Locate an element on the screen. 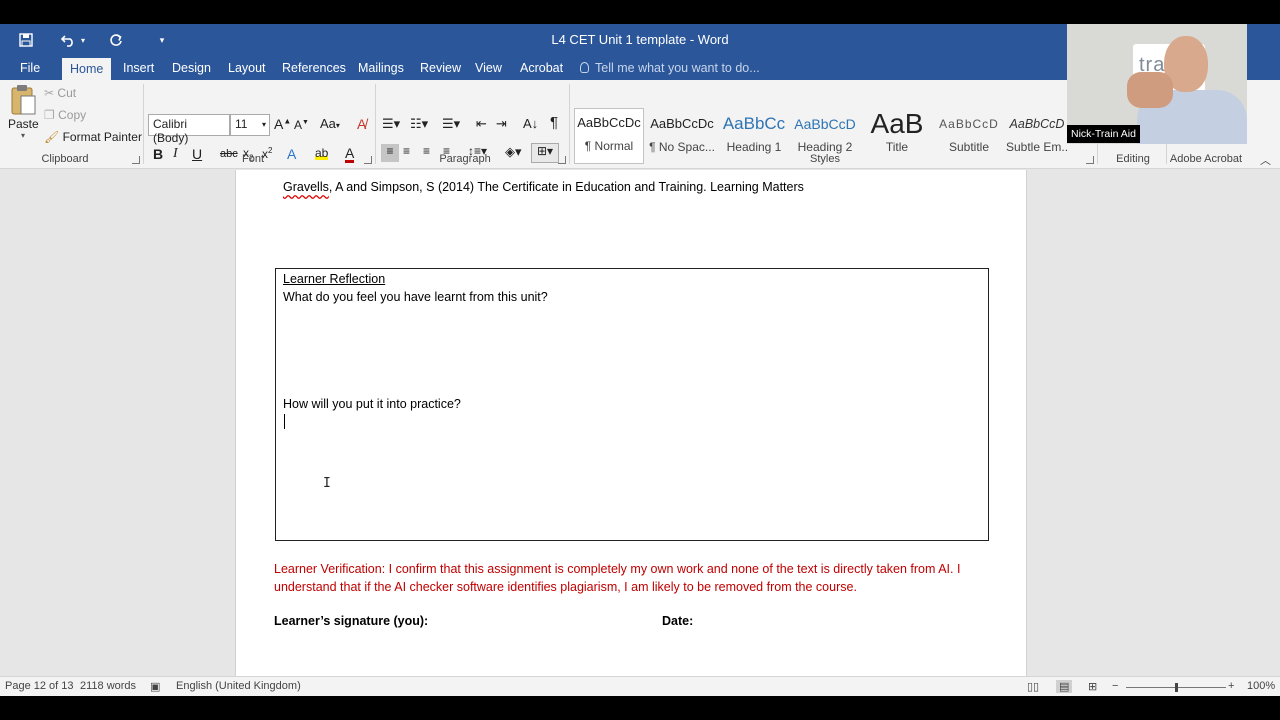  paste-label: Paste is located at coordinates (23, 124).